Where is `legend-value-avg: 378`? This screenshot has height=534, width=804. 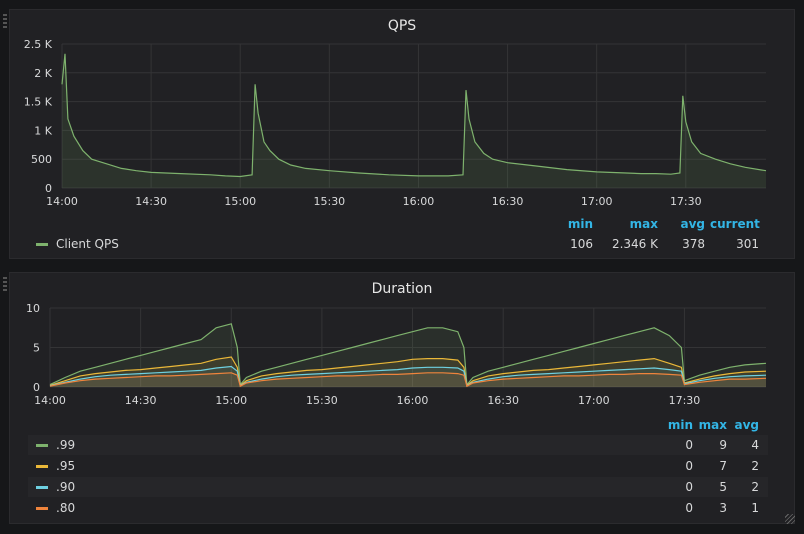
legend-value-avg: 378 is located at coordinates (693, 244).